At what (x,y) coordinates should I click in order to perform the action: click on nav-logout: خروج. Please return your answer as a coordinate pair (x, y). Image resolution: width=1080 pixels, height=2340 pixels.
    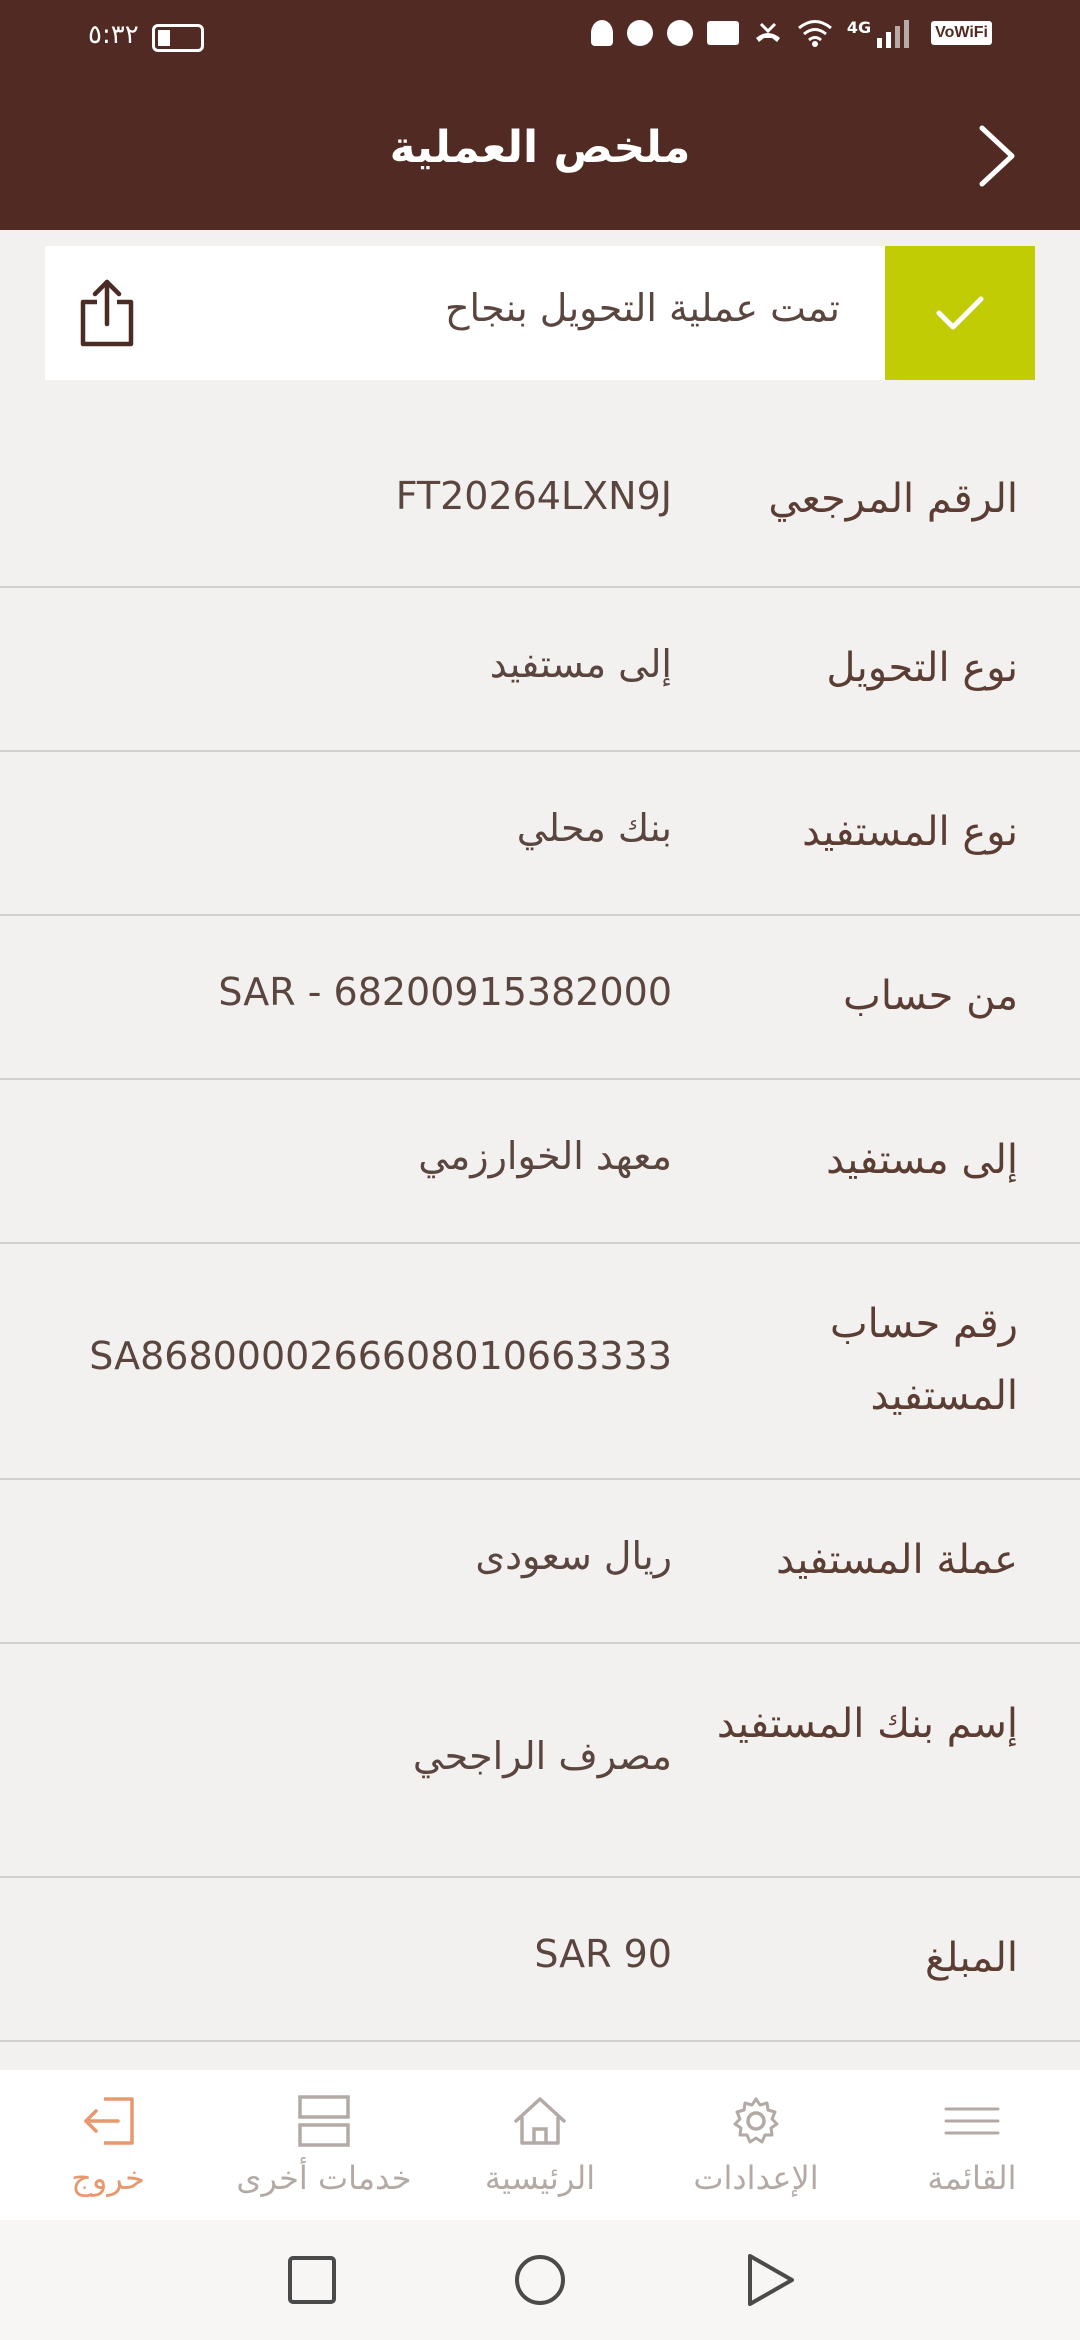
    Looking at the image, I should click on (108, 2145).